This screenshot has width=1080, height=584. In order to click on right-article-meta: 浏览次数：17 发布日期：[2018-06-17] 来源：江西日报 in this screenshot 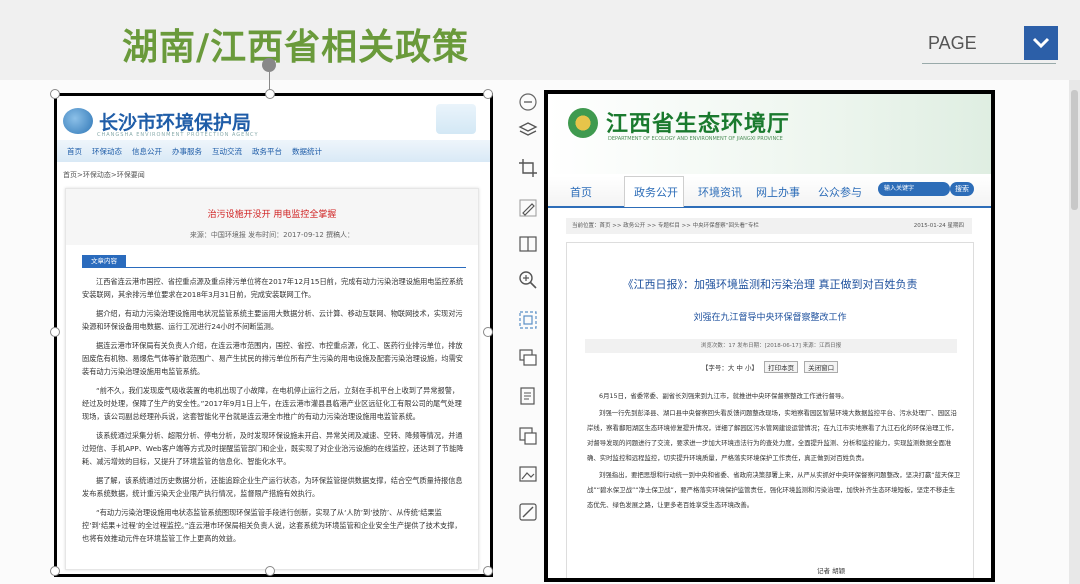, I will do `click(771, 346)`.